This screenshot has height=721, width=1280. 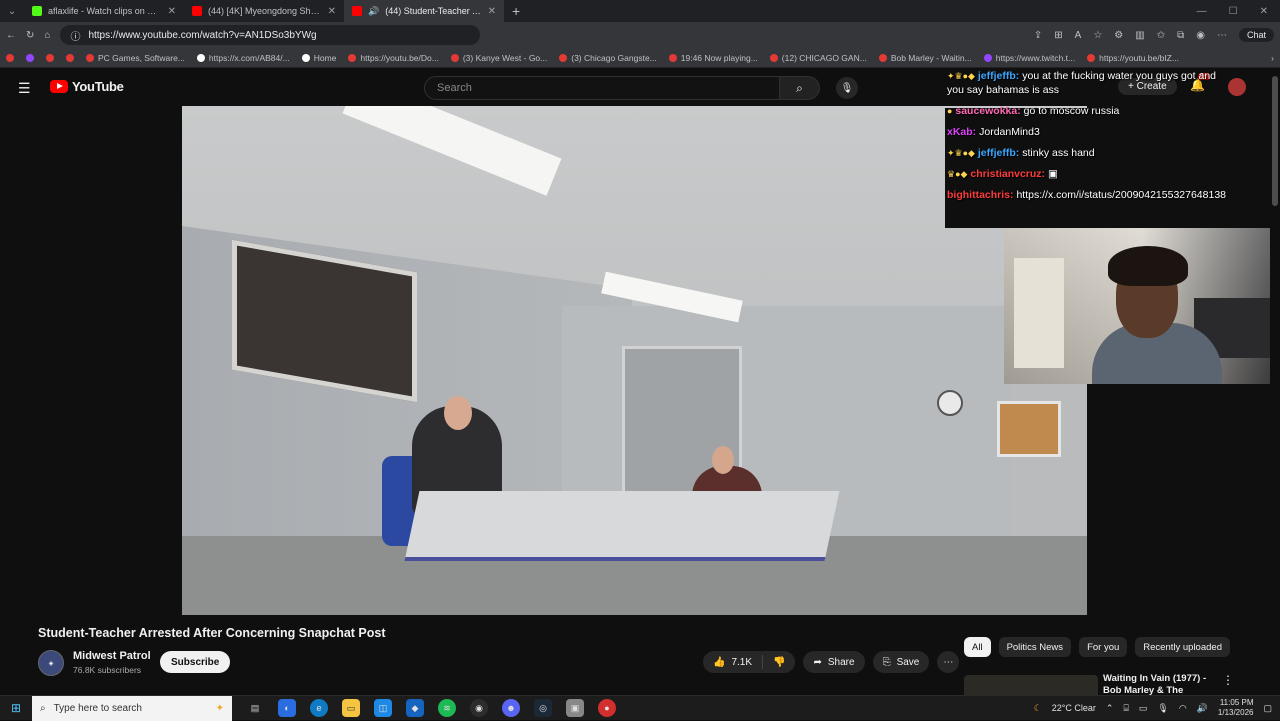 I want to click on subscribe-button: Subscribe, so click(x=195, y=662).